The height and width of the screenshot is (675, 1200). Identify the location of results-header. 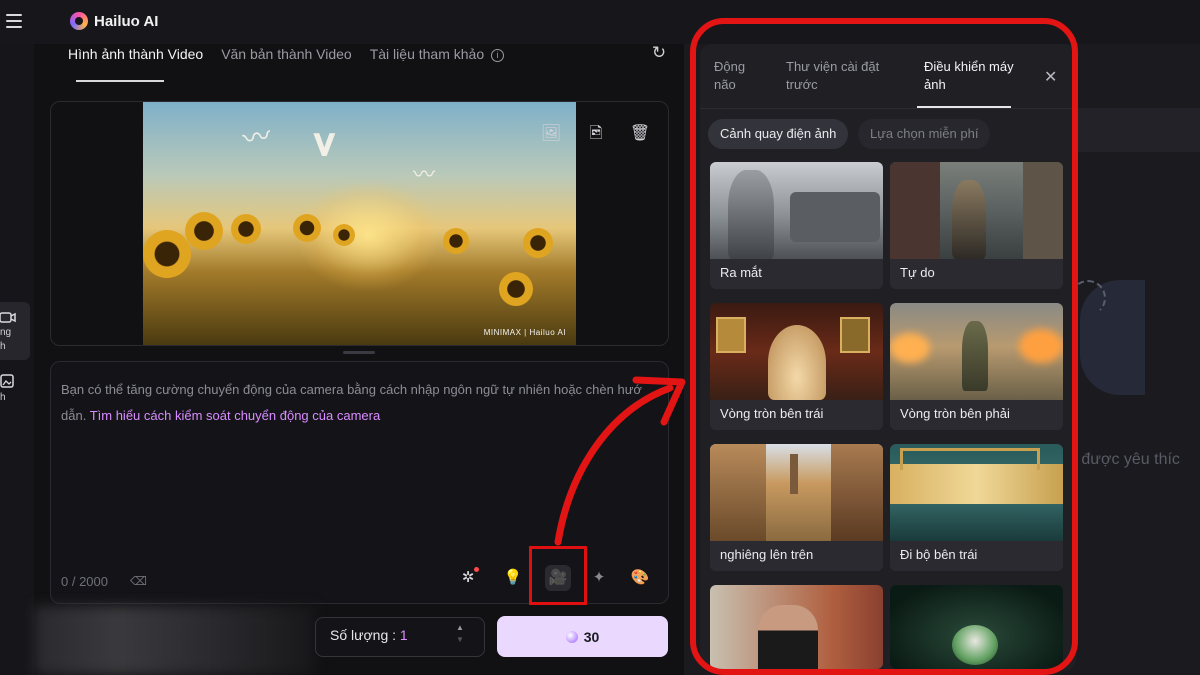
(1137, 130).